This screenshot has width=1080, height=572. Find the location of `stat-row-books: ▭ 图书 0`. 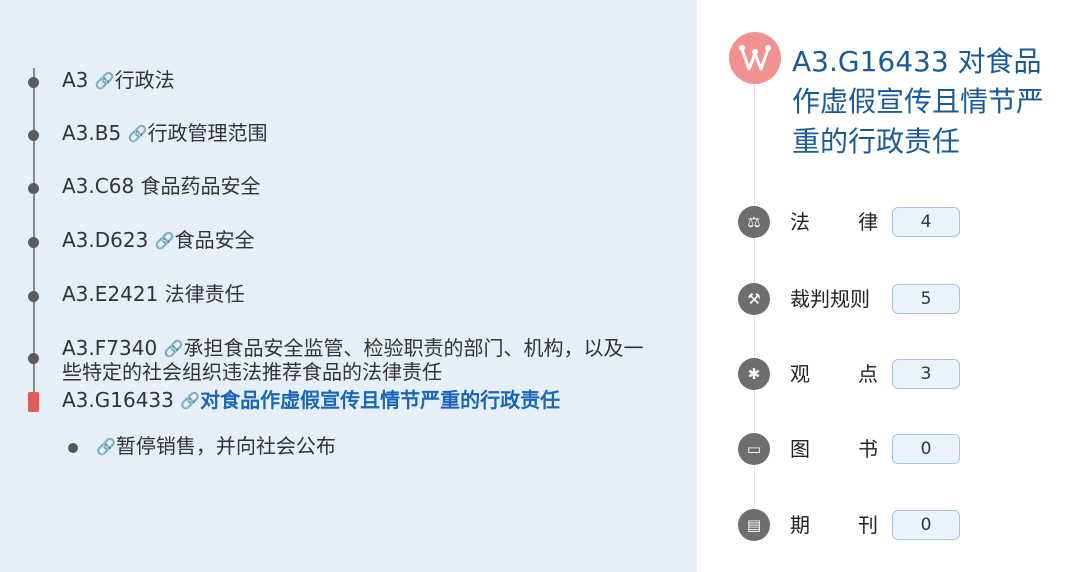

stat-row-books: ▭ 图书 0 is located at coordinates (888, 449).